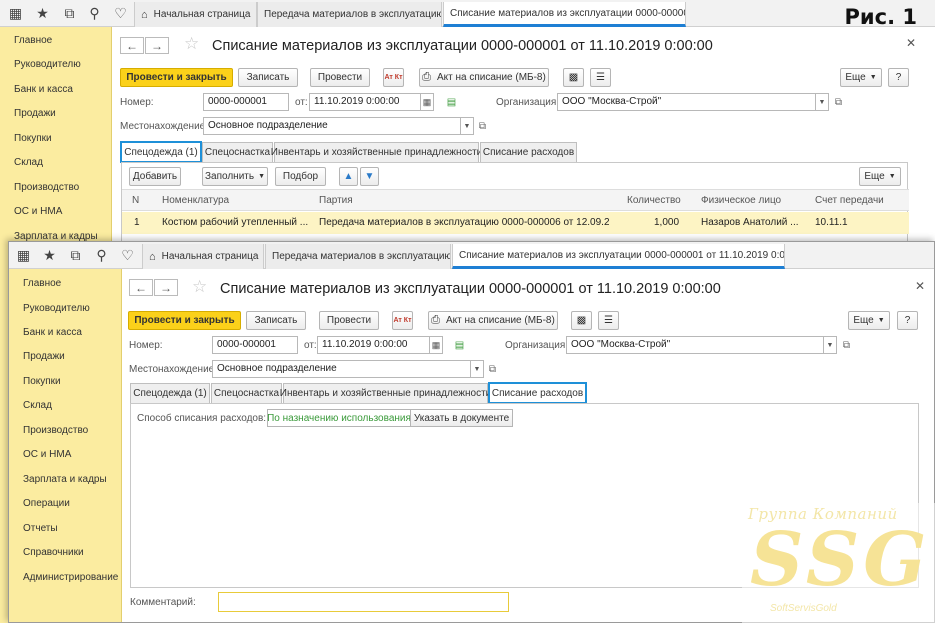 This screenshot has height=623, width=935. What do you see at coordinates (363, 602) in the screenshot?
I see `comment-field` at bounding box center [363, 602].